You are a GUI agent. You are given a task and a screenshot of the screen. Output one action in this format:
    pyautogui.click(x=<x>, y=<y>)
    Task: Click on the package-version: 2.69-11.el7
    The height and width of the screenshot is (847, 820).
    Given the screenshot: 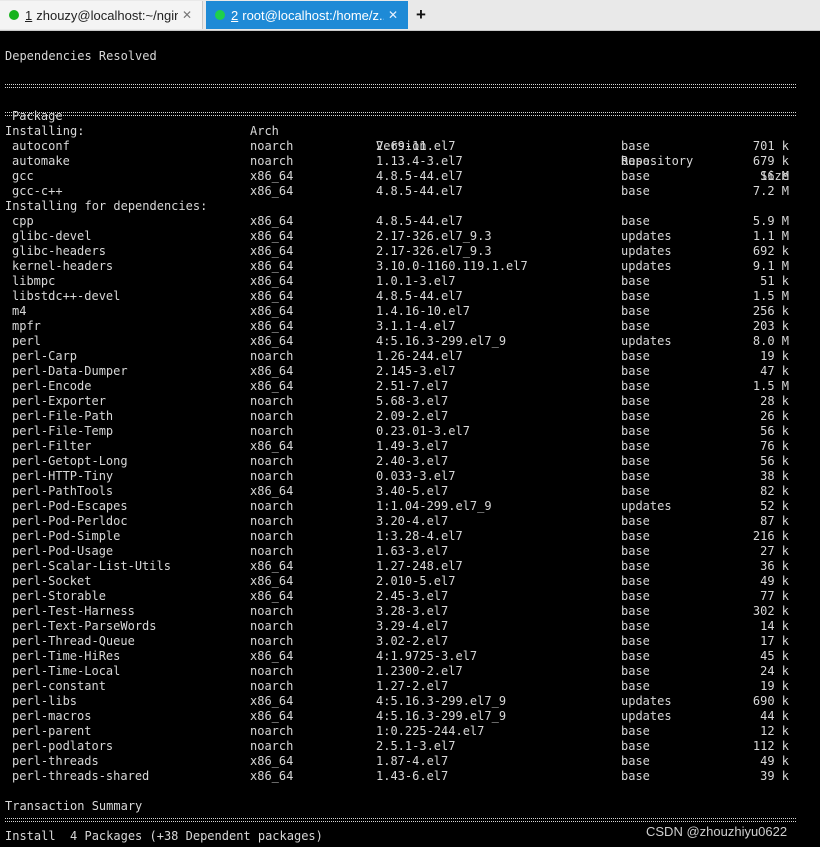 What is the action you would take?
    pyautogui.click(x=416, y=146)
    